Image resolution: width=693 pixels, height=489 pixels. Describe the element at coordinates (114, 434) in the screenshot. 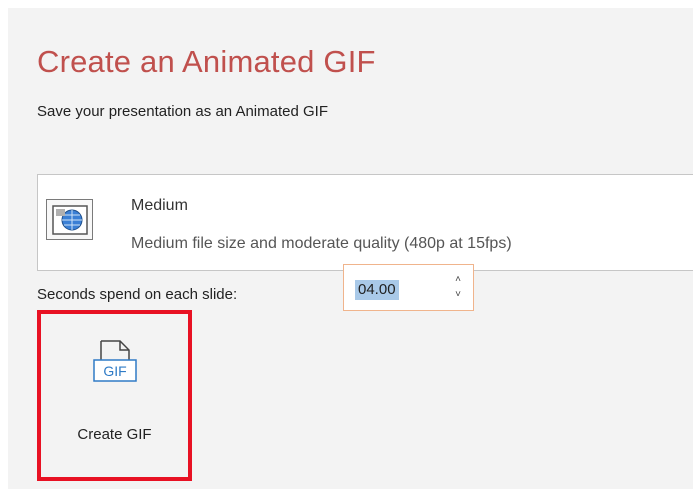

I see `create-gif-label: Create GIF` at that location.